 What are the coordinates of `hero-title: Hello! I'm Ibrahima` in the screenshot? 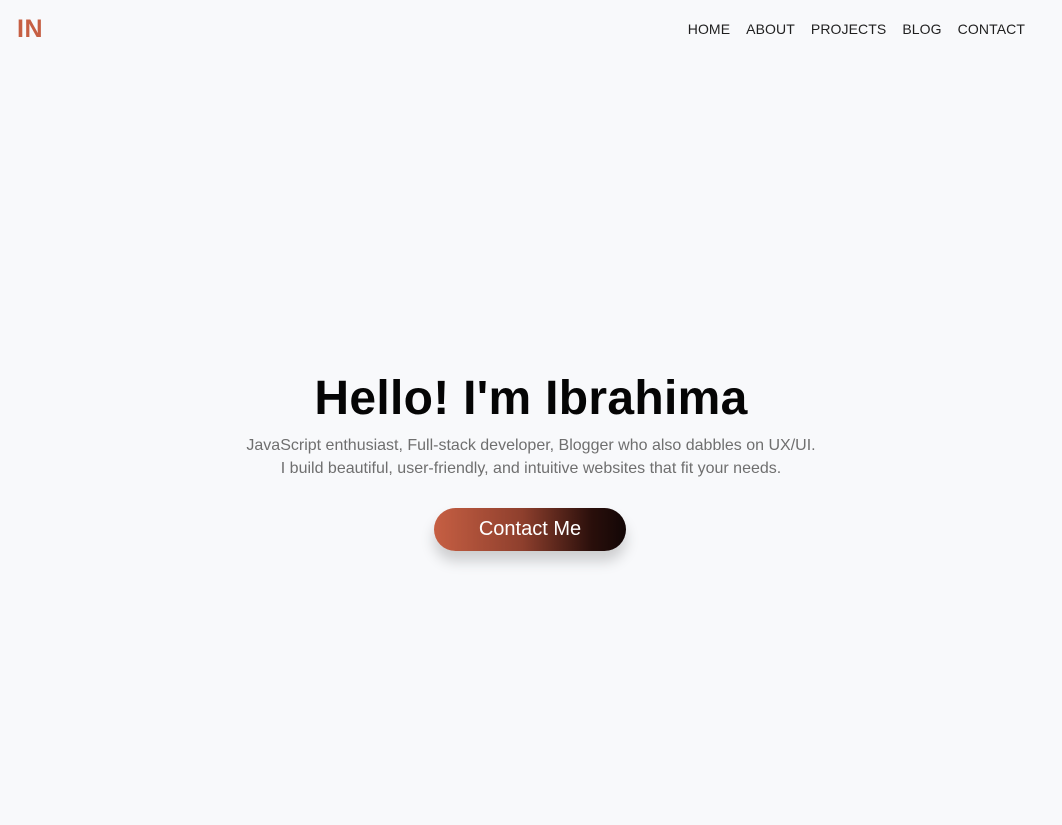 It's located at (531, 398).